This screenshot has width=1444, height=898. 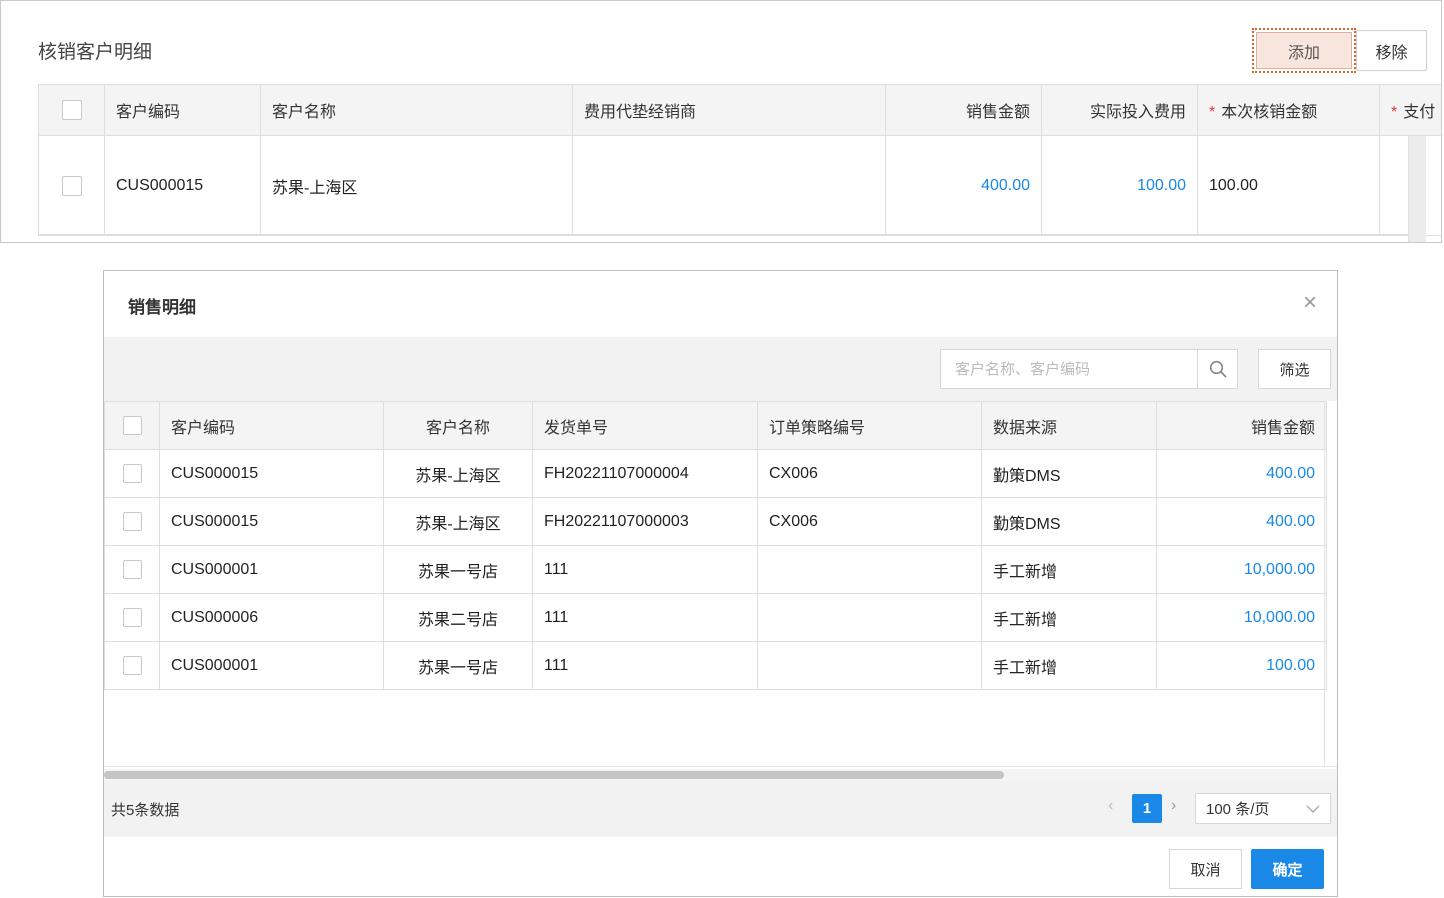 What do you see at coordinates (720, 369) in the screenshot?
I see `dialog-toolbar: 筛选` at bounding box center [720, 369].